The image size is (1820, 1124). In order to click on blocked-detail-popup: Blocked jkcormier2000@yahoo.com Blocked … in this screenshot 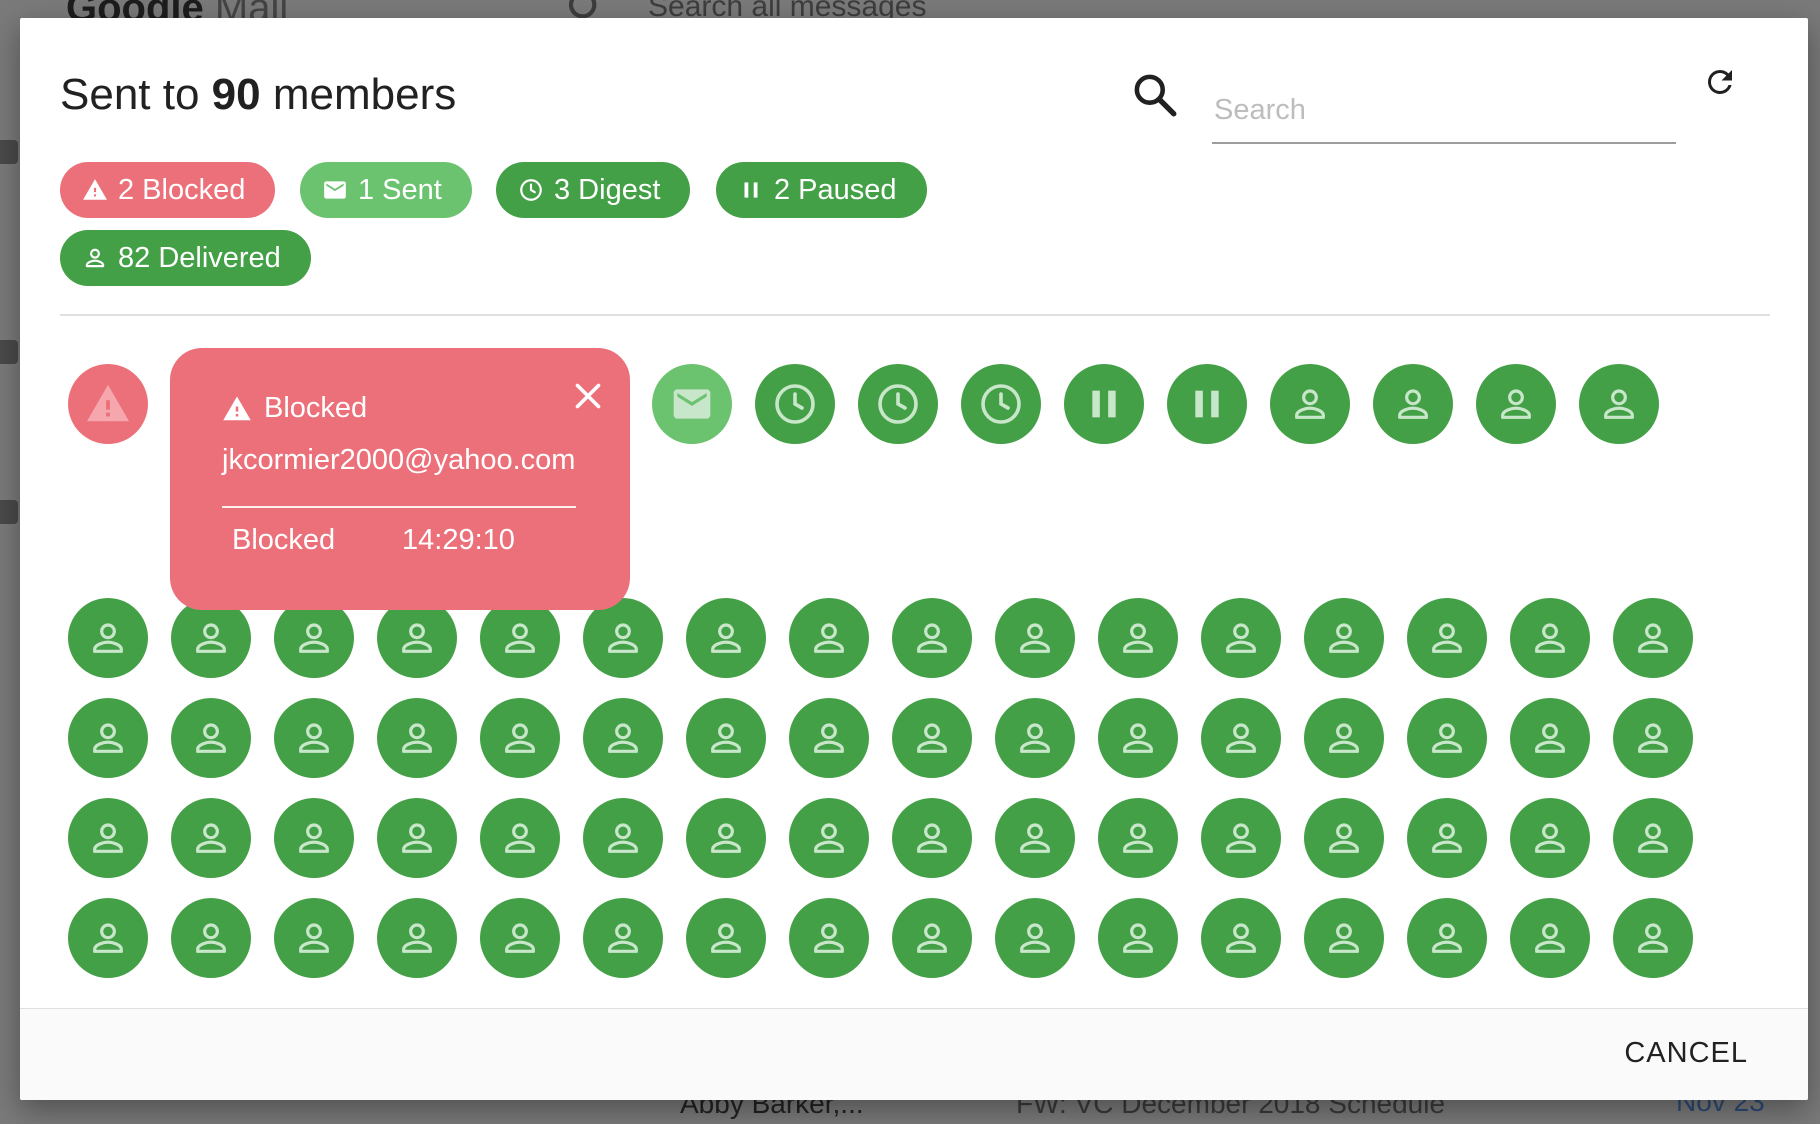, I will do `click(400, 479)`.